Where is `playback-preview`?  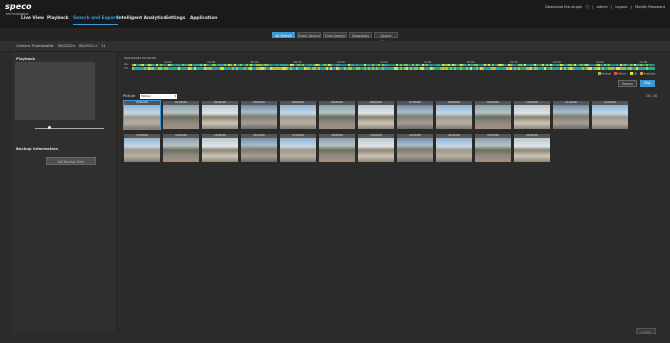
playback-preview is located at coordinates (55, 91).